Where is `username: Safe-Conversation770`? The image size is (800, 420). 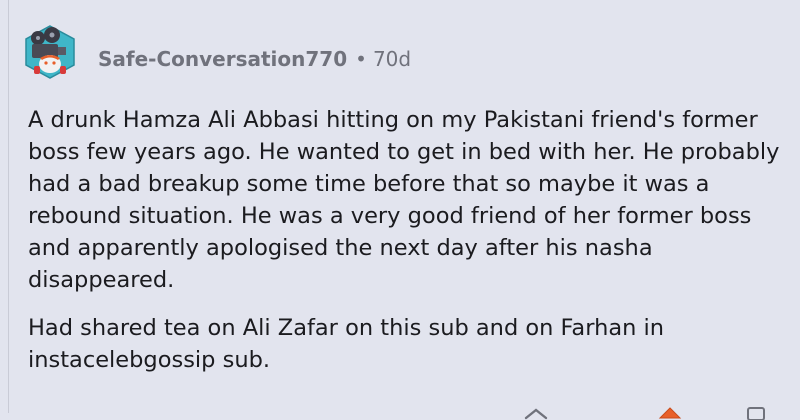
username: Safe-Conversation770 is located at coordinates (222, 59).